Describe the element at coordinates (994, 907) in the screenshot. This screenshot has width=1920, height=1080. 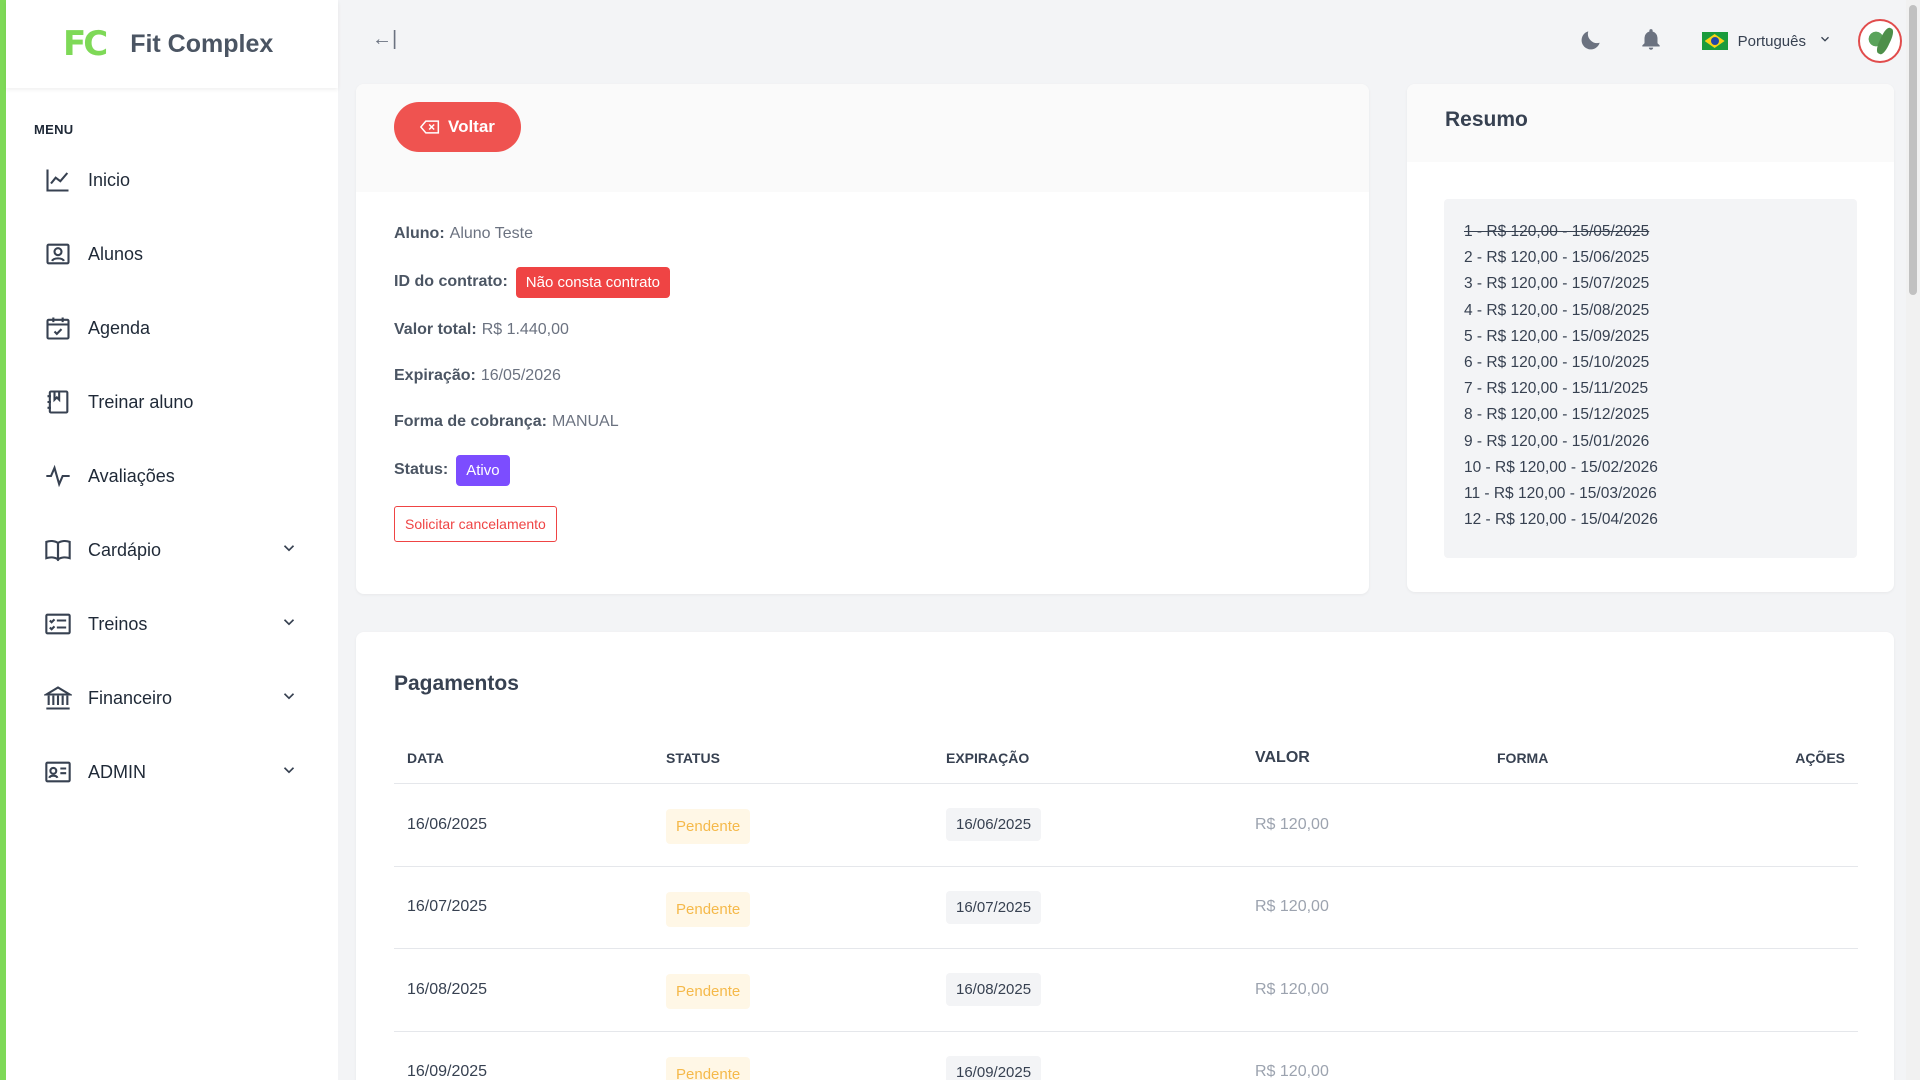
I see `cell-expiracao: 16/07/2025` at that location.